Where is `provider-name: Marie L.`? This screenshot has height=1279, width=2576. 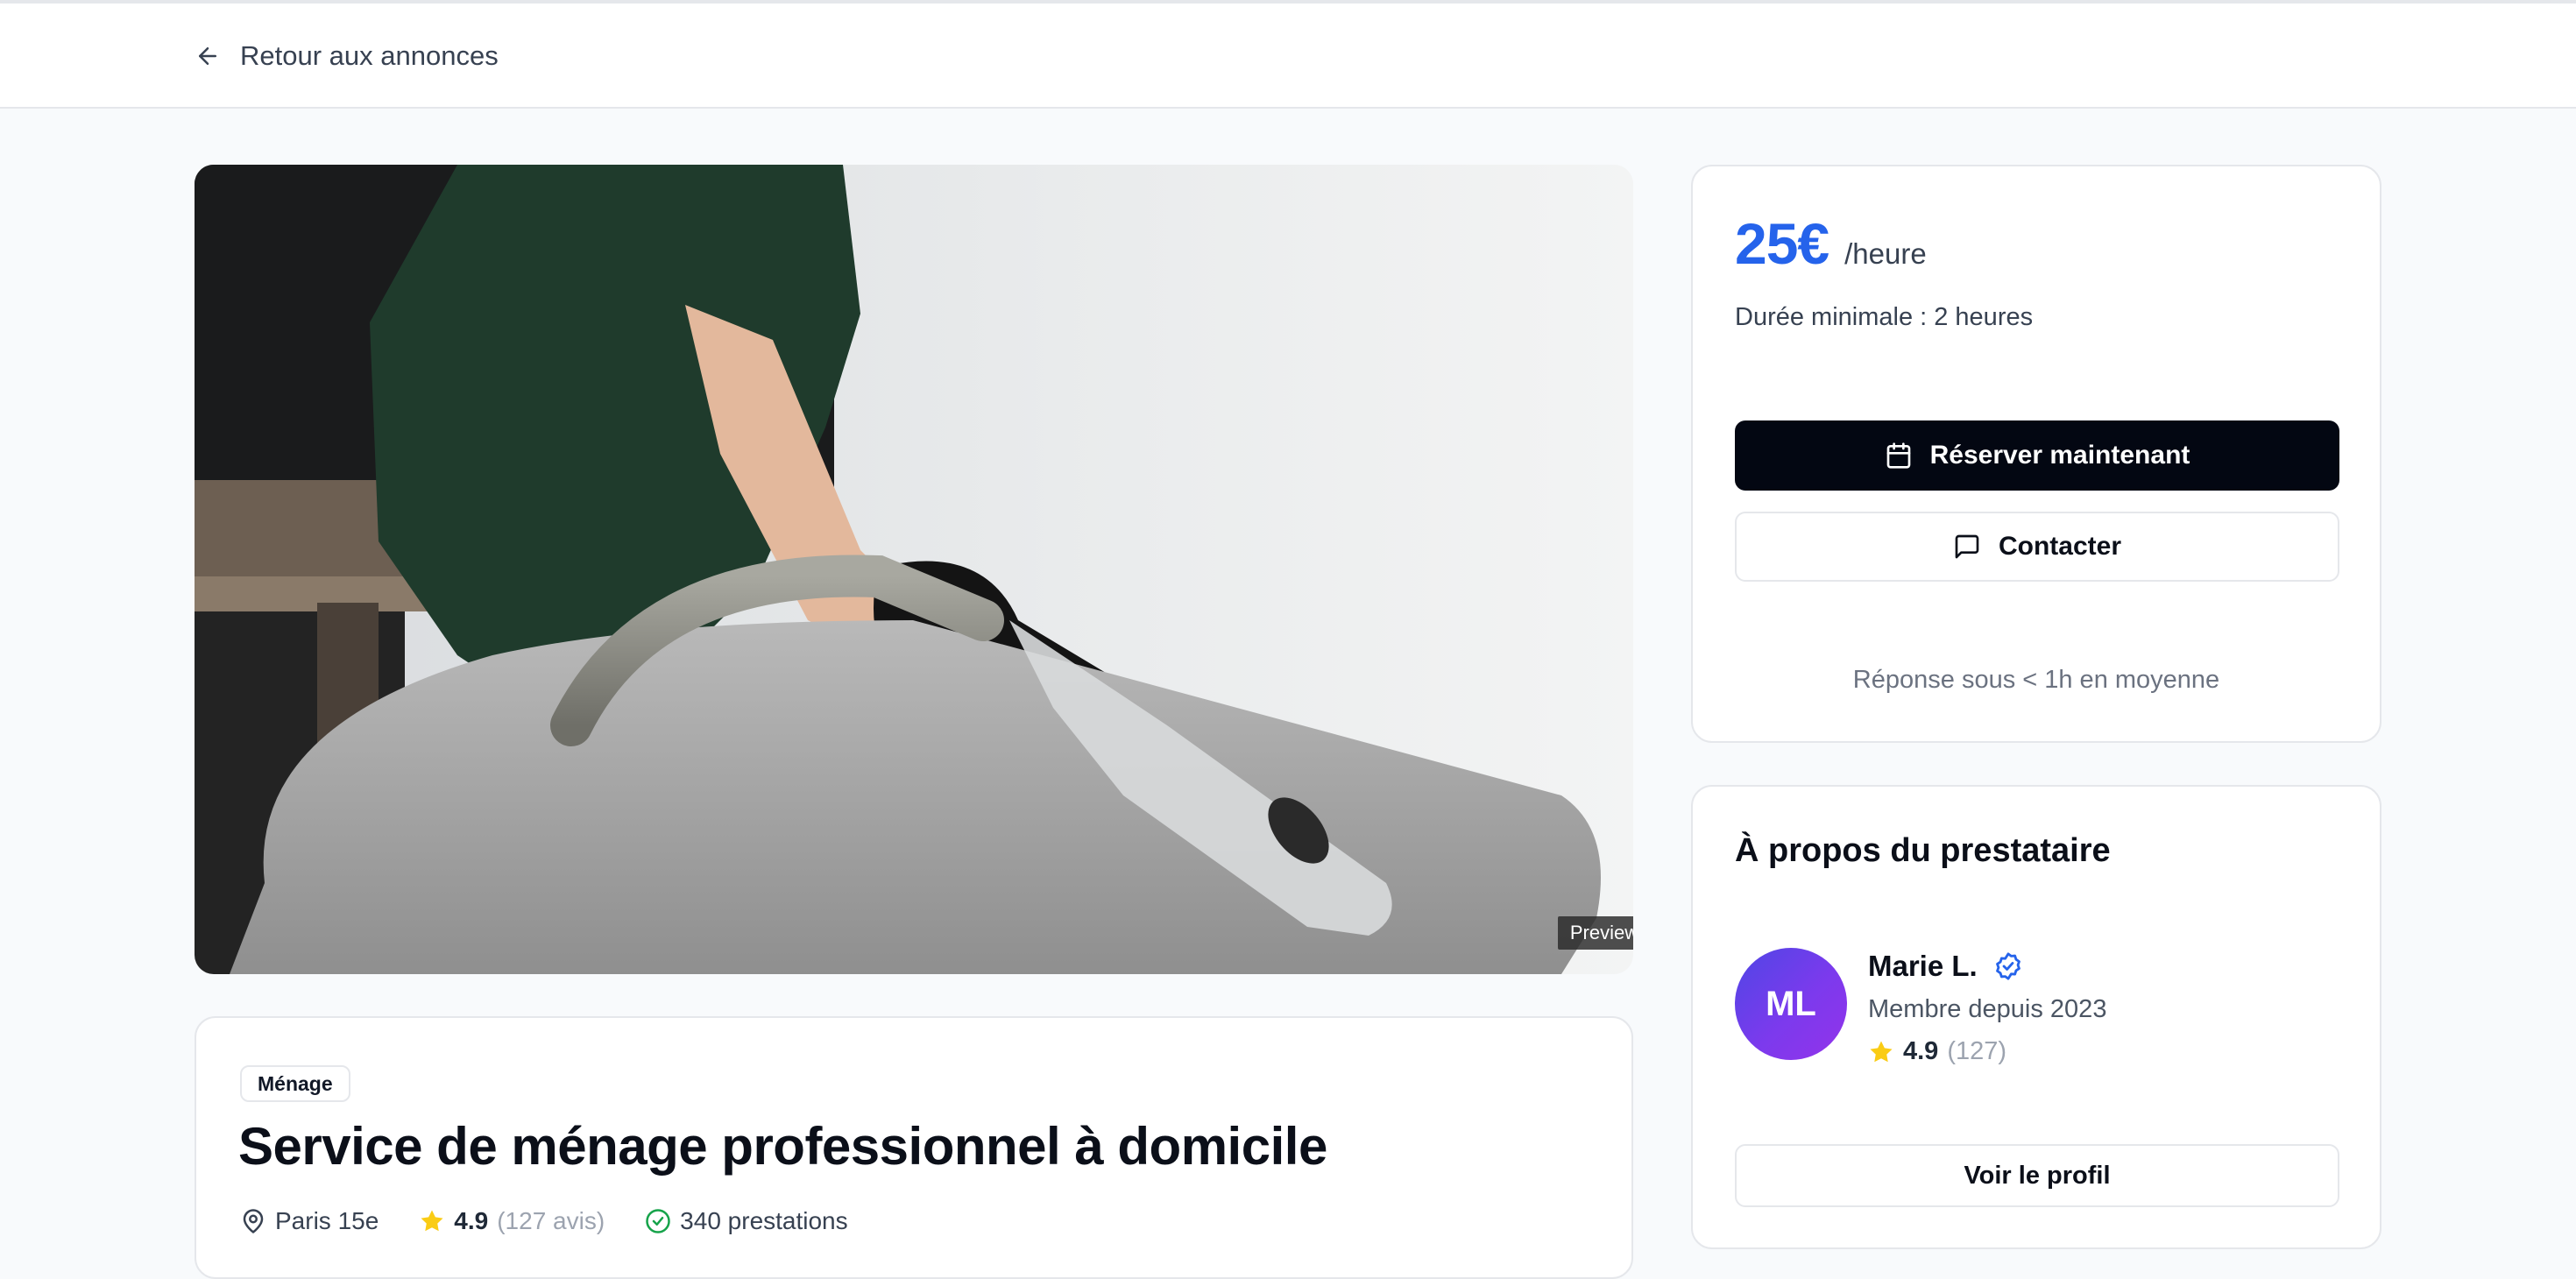 provider-name: Marie L. is located at coordinates (1923, 966).